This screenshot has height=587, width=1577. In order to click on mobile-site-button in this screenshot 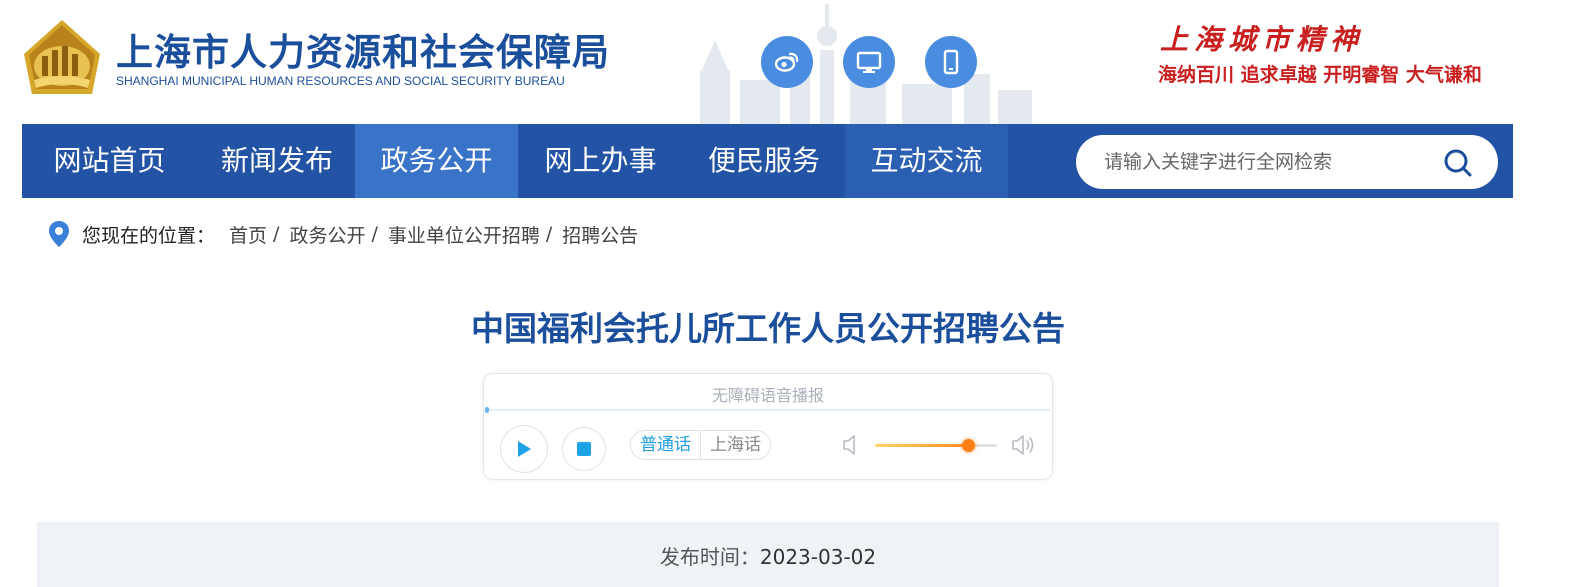, I will do `click(951, 62)`.